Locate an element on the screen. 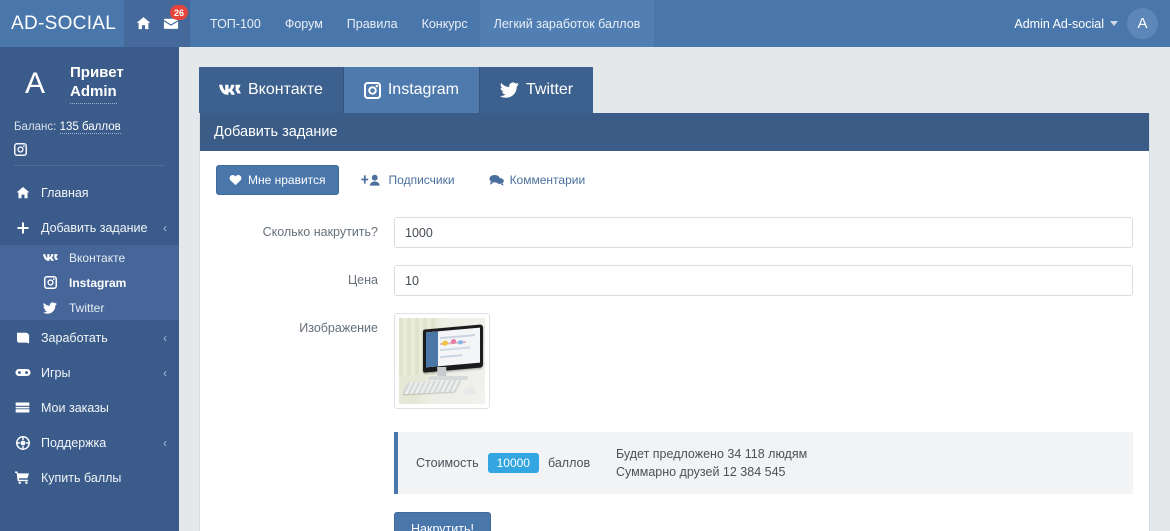  nav-link-easy-earnings: Легкий заработок баллов is located at coordinates (567, 23).